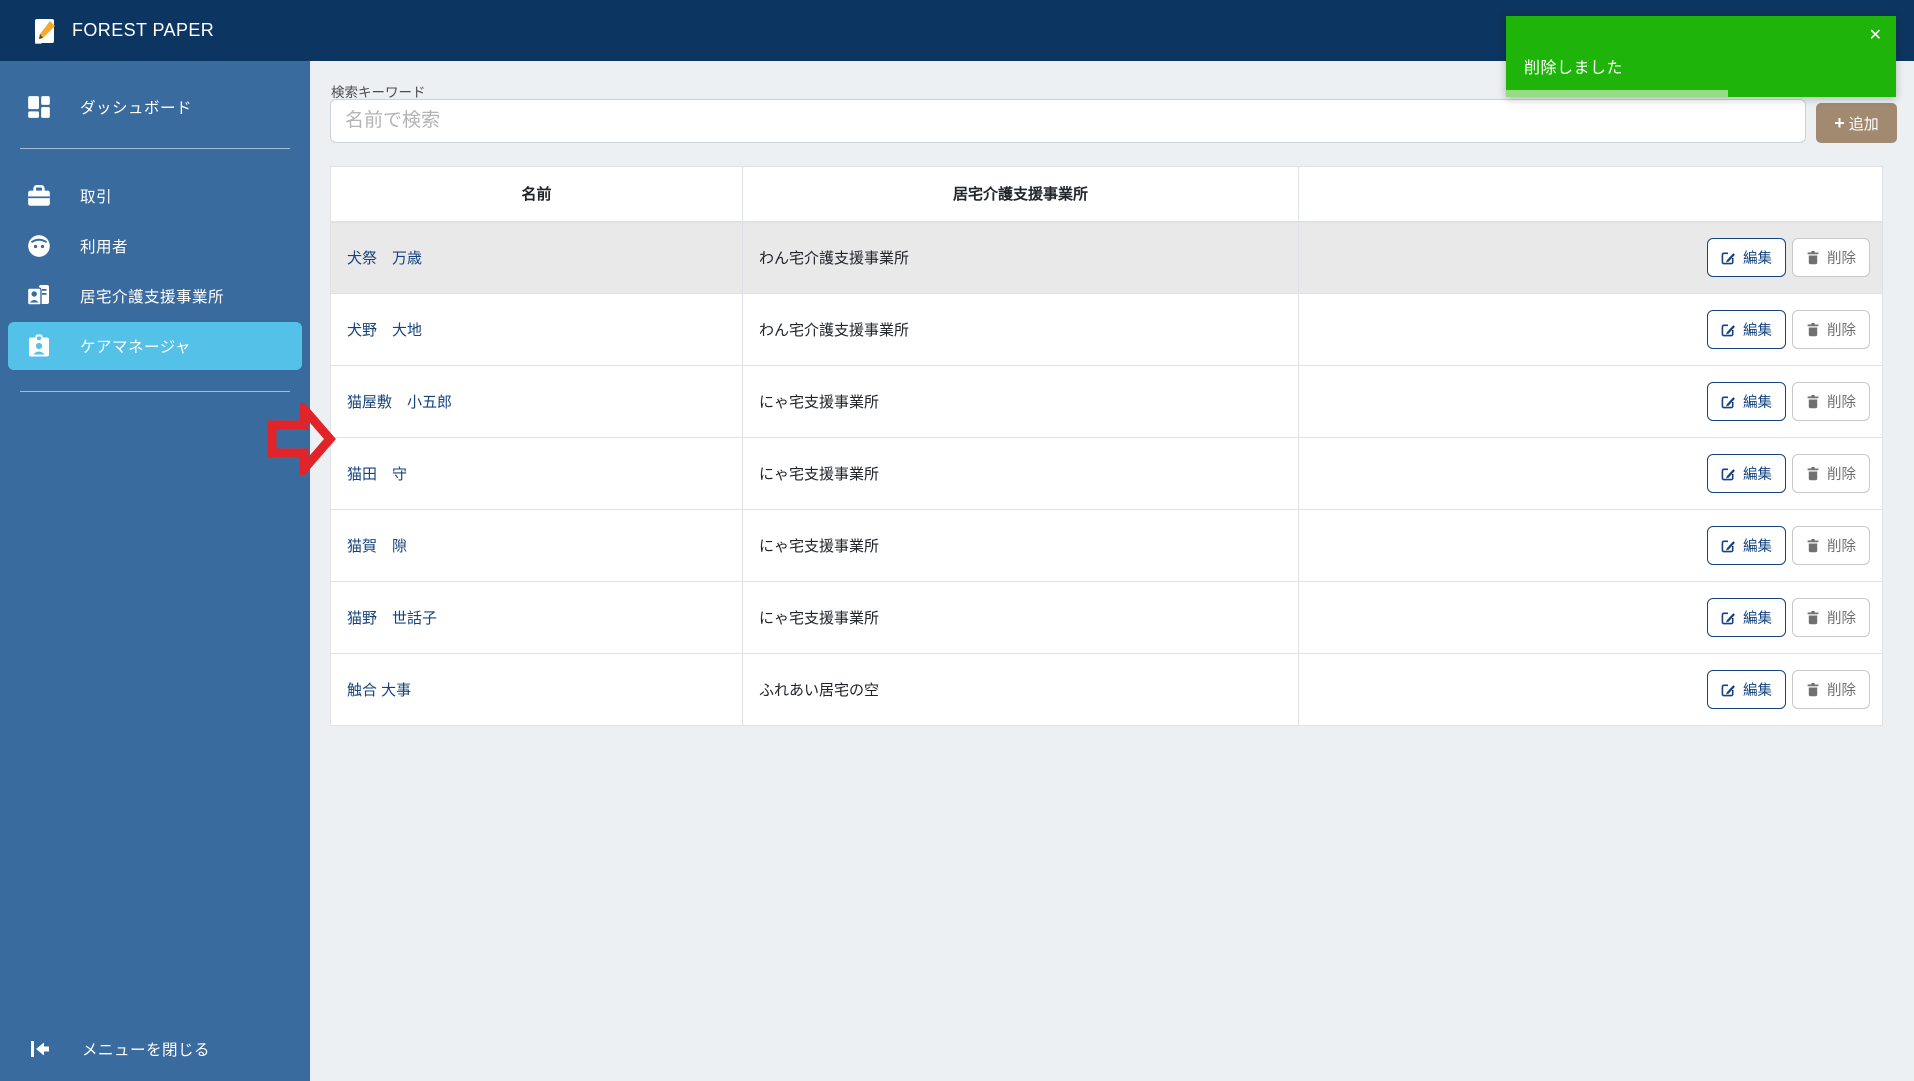 This screenshot has width=1914, height=1081. I want to click on dashboard-icon, so click(39, 107).